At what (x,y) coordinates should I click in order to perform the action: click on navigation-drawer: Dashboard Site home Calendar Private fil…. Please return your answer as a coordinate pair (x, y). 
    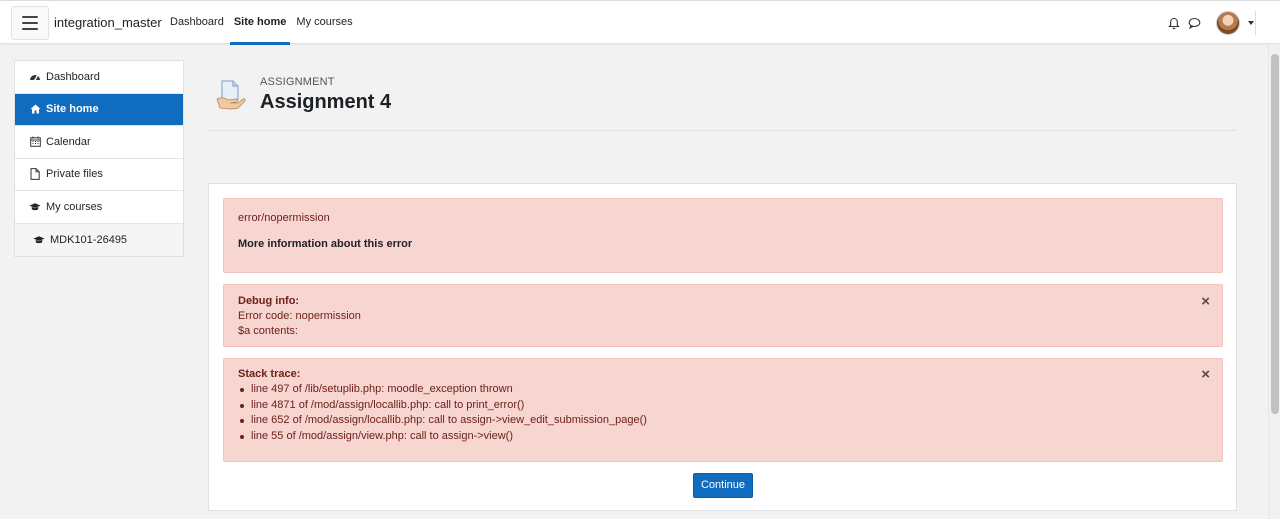
    Looking at the image, I should click on (99, 158).